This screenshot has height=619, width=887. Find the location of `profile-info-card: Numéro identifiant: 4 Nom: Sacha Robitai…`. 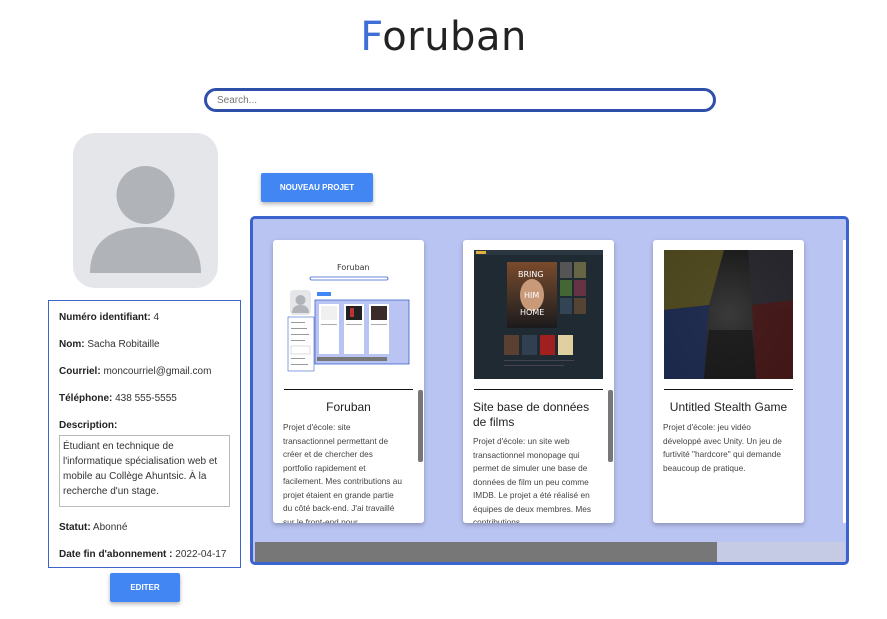

profile-info-card: Numéro identifiant: 4 Nom: Sacha Robitai… is located at coordinates (144, 434).